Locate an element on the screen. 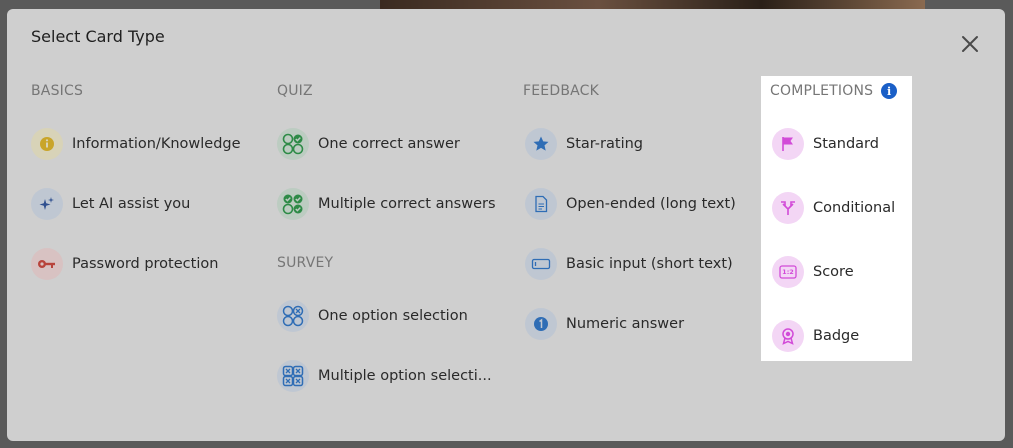  document-icon is located at coordinates (541, 204).